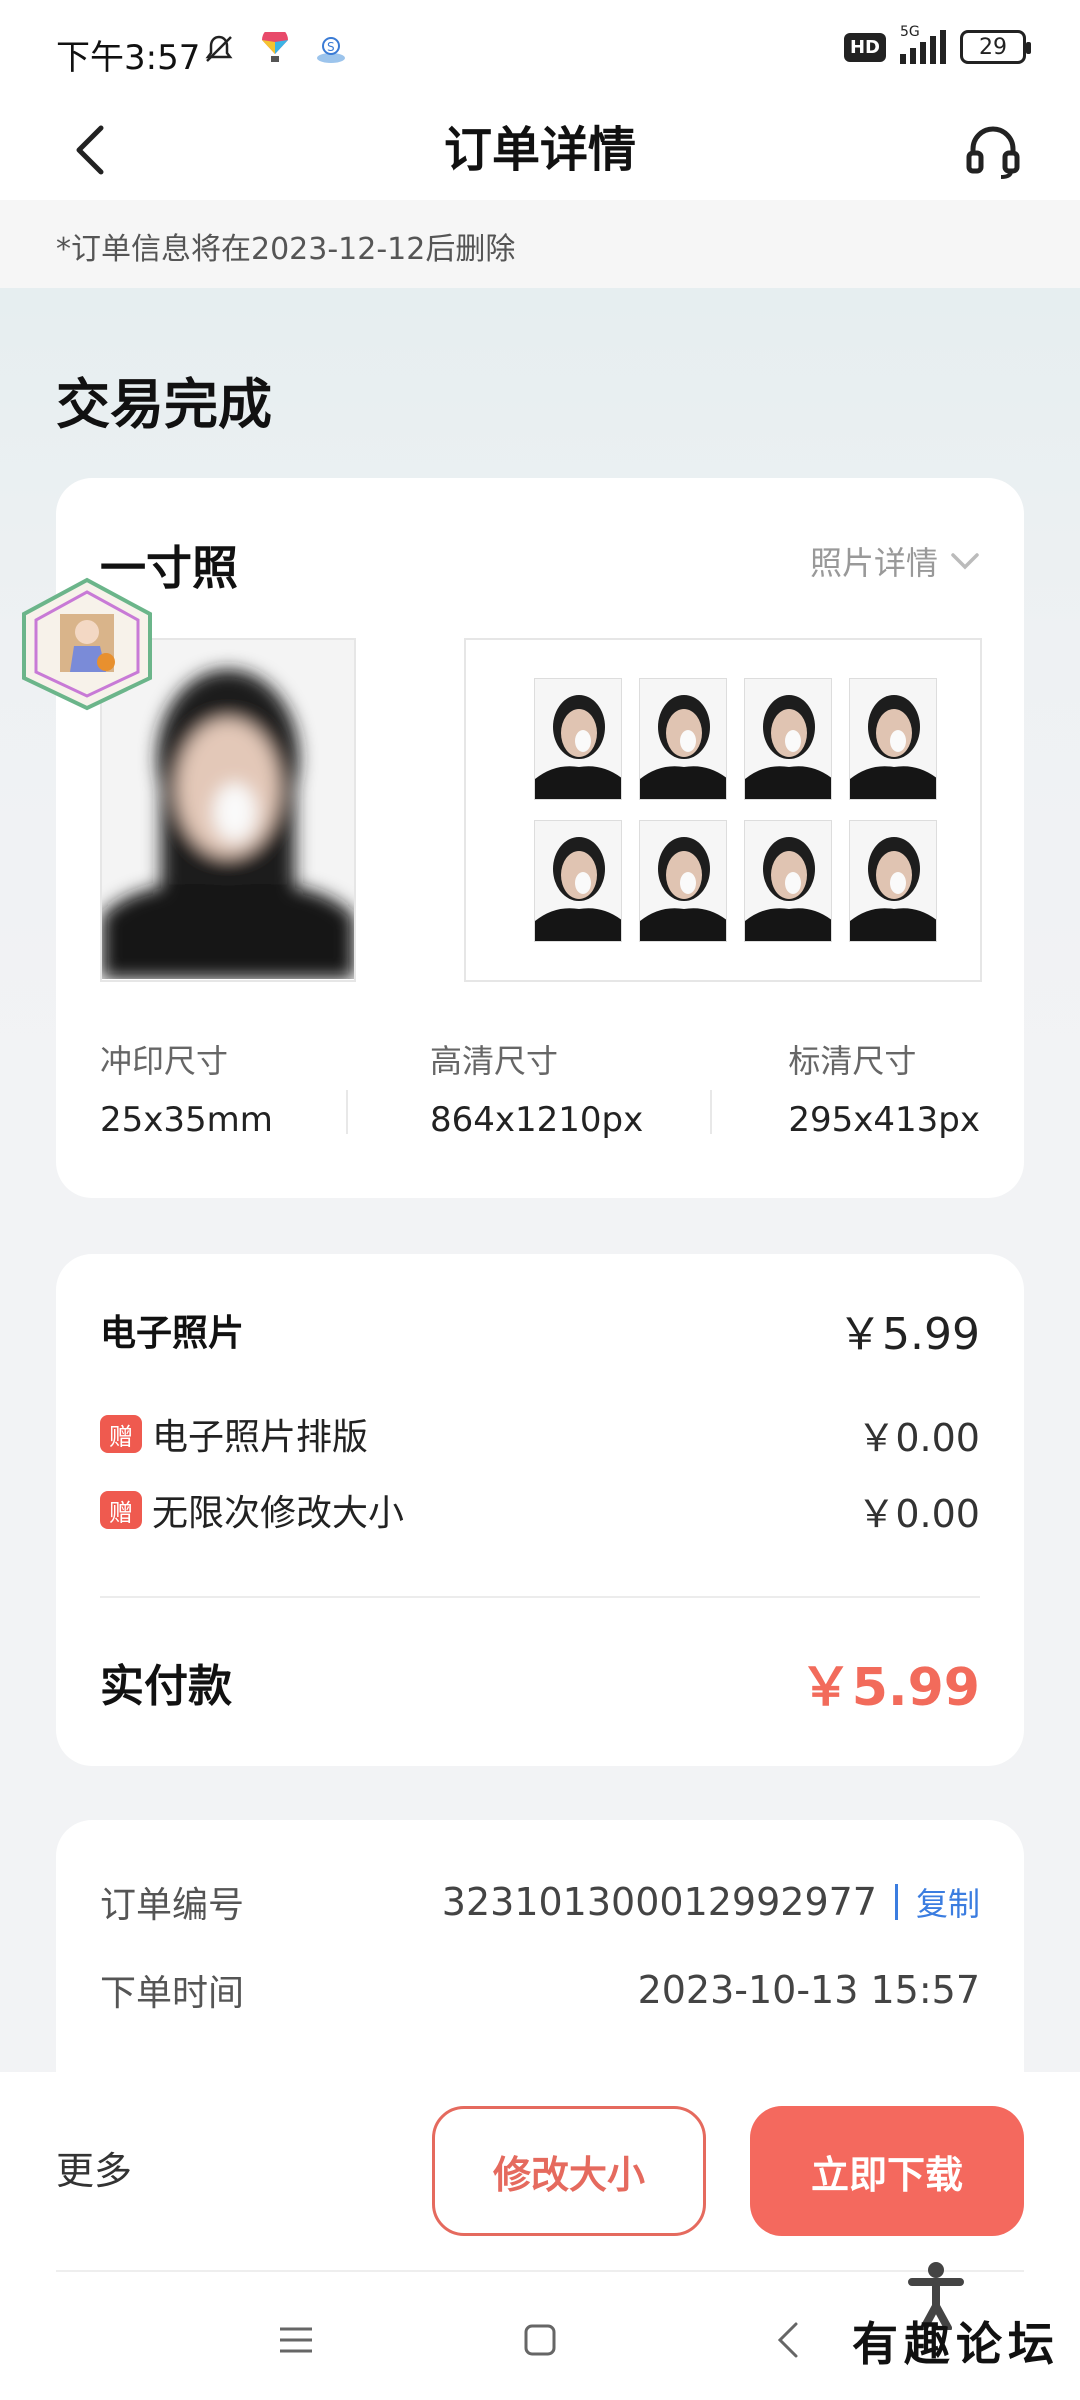  I want to click on item-price: ￥5.99, so click(909, 1334).